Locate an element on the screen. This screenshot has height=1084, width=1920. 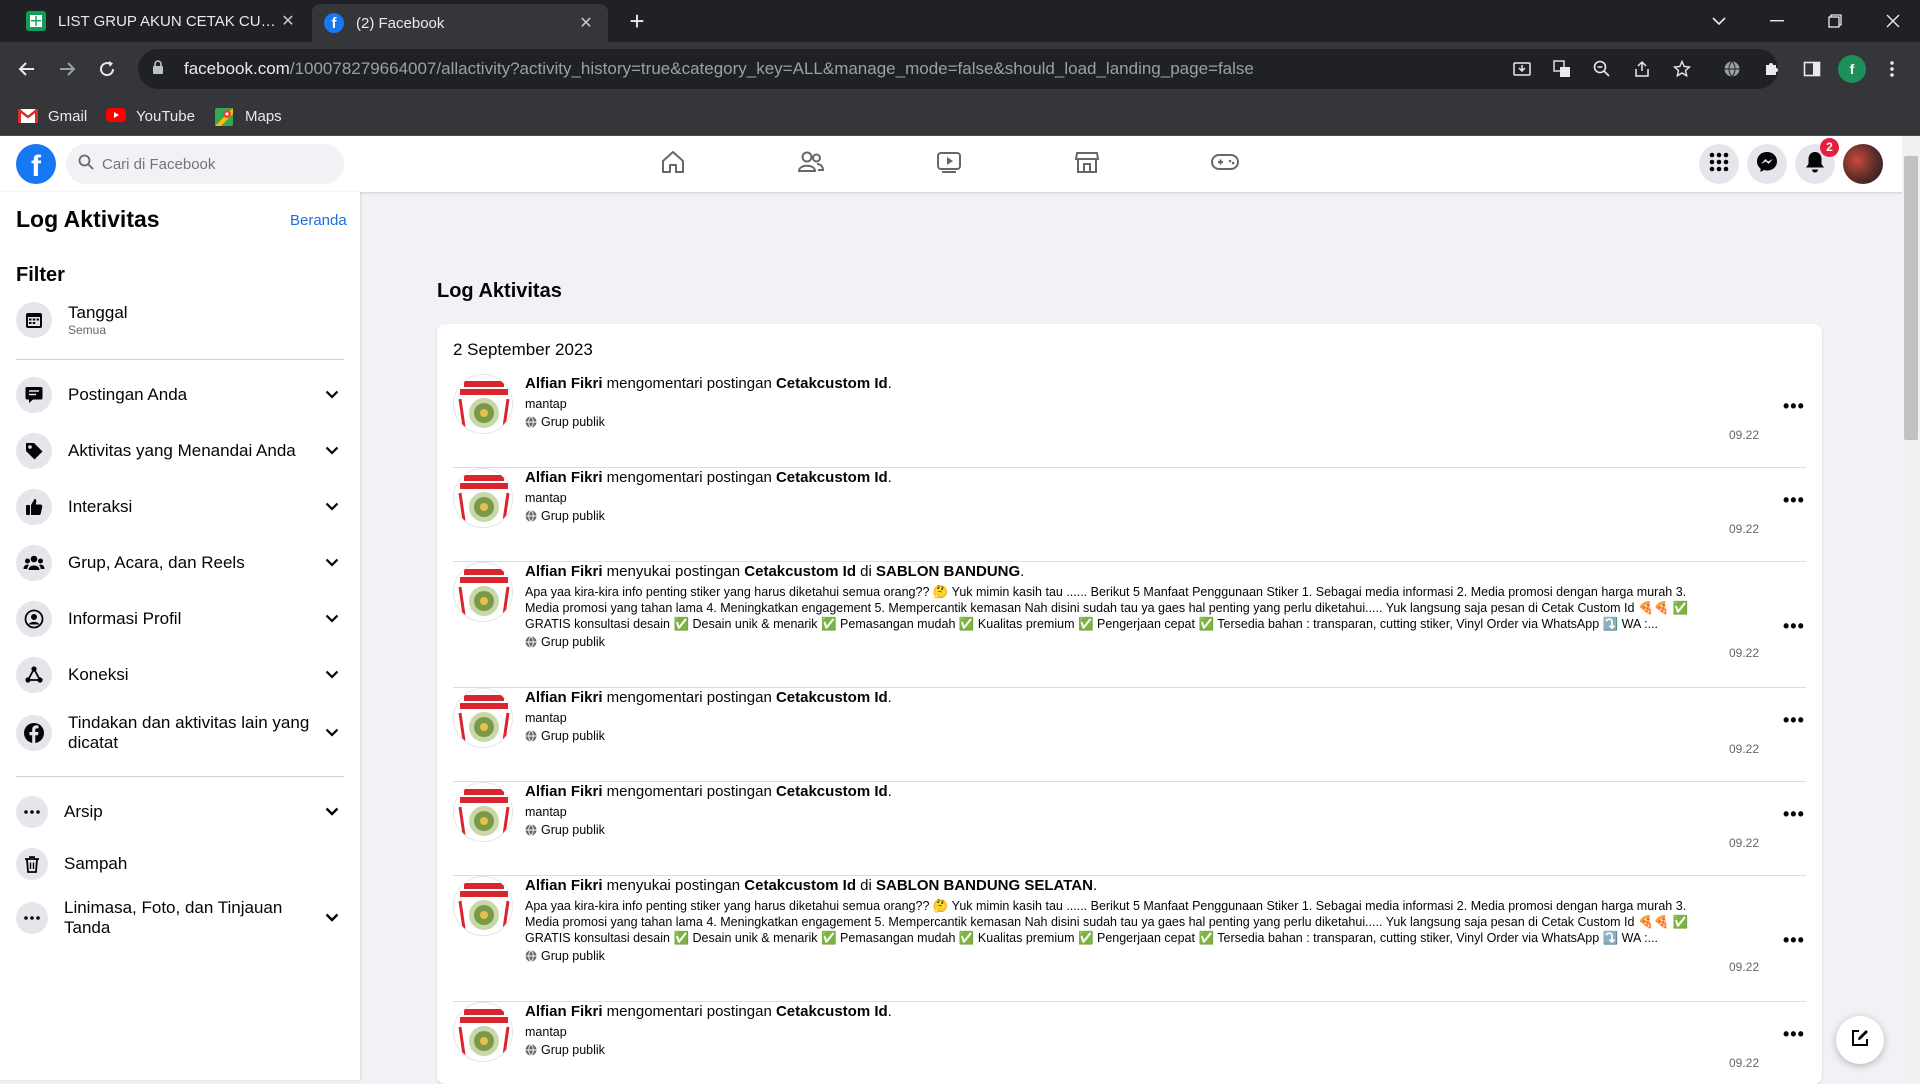
group-name: SABLON BANDUNG is located at coordinates (948, 571).